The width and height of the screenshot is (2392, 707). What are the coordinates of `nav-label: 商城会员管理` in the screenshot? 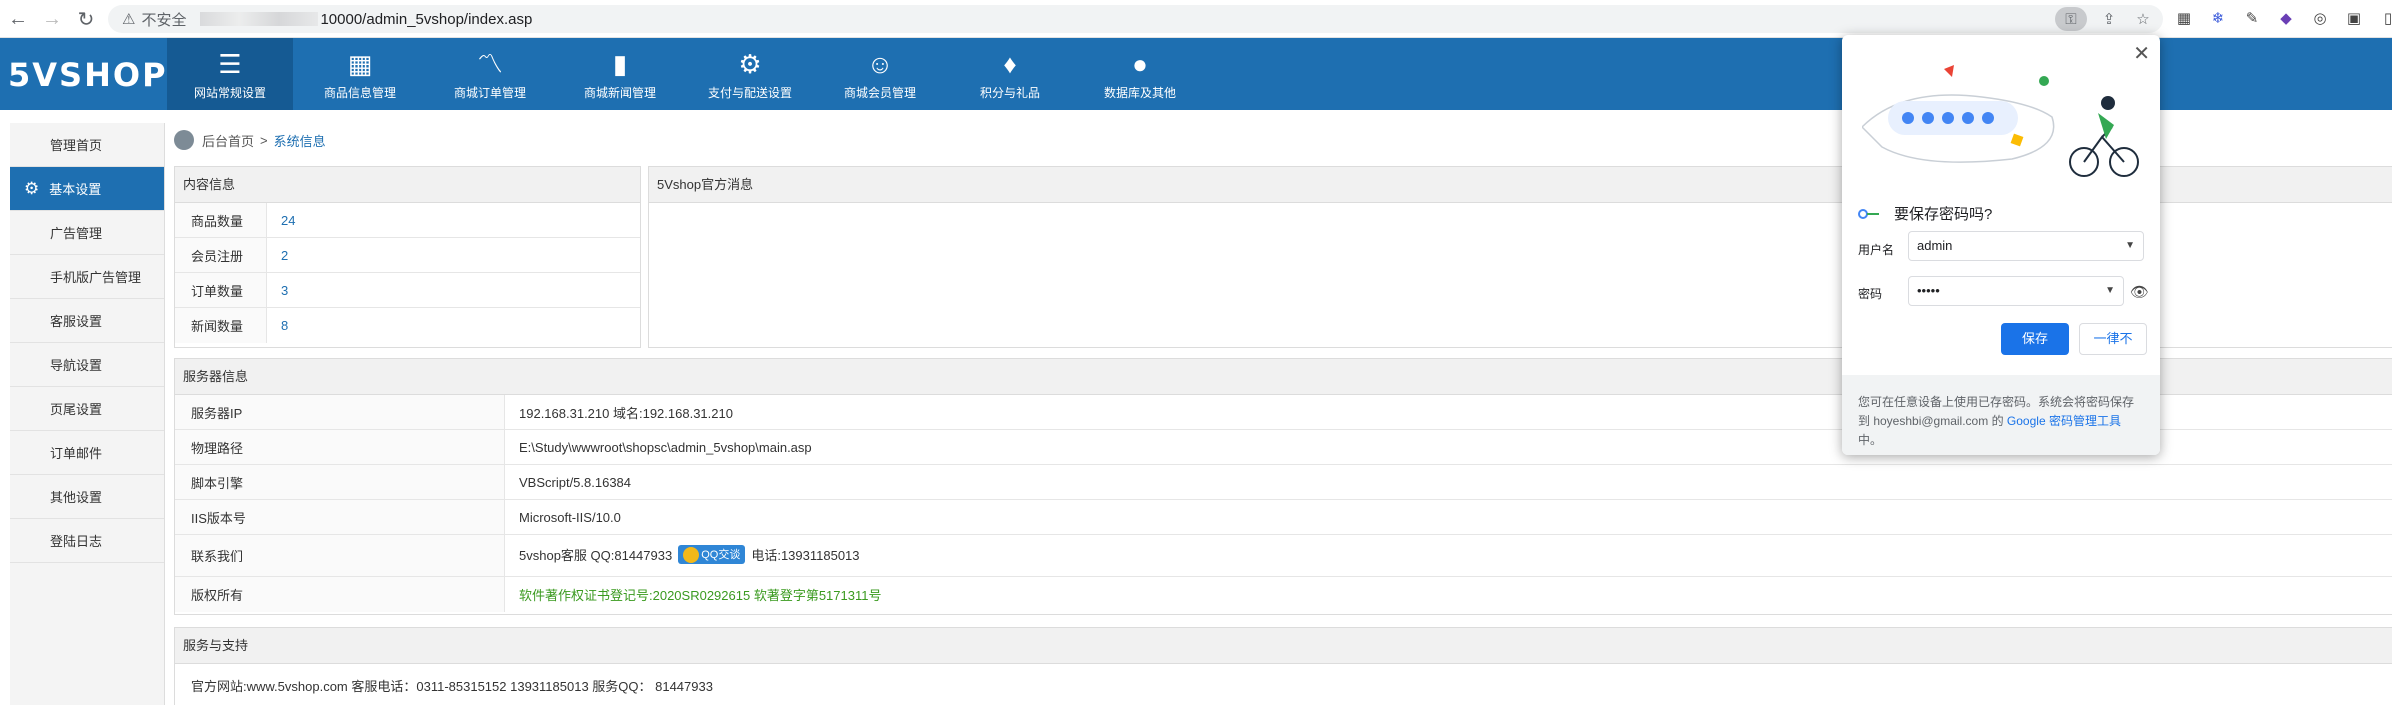 It's located at (879, 92).